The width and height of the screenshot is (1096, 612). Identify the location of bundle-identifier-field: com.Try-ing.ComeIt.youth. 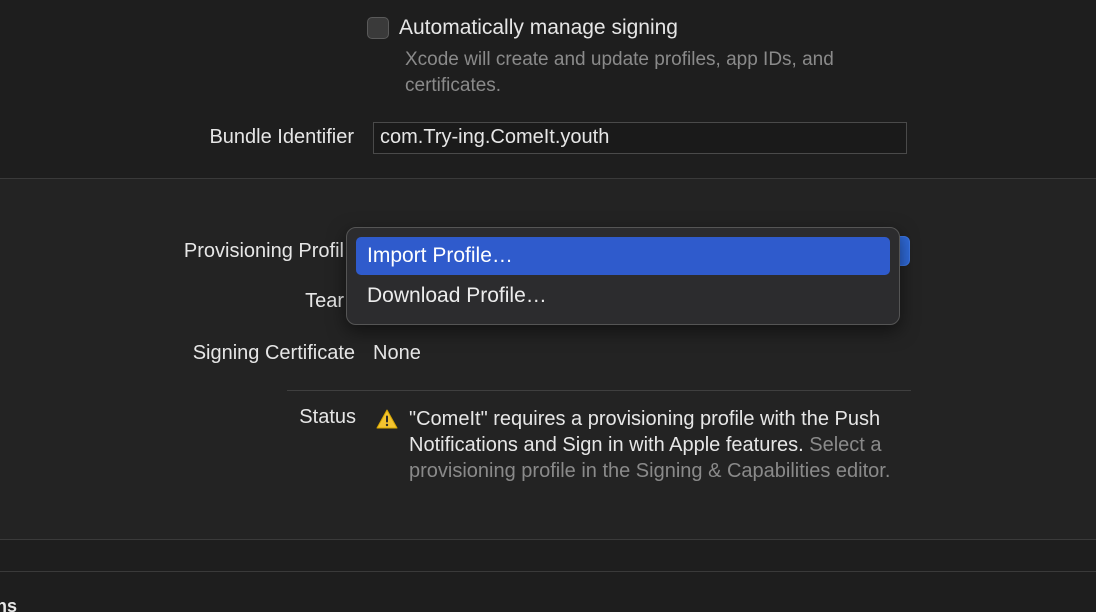
(640, 138).